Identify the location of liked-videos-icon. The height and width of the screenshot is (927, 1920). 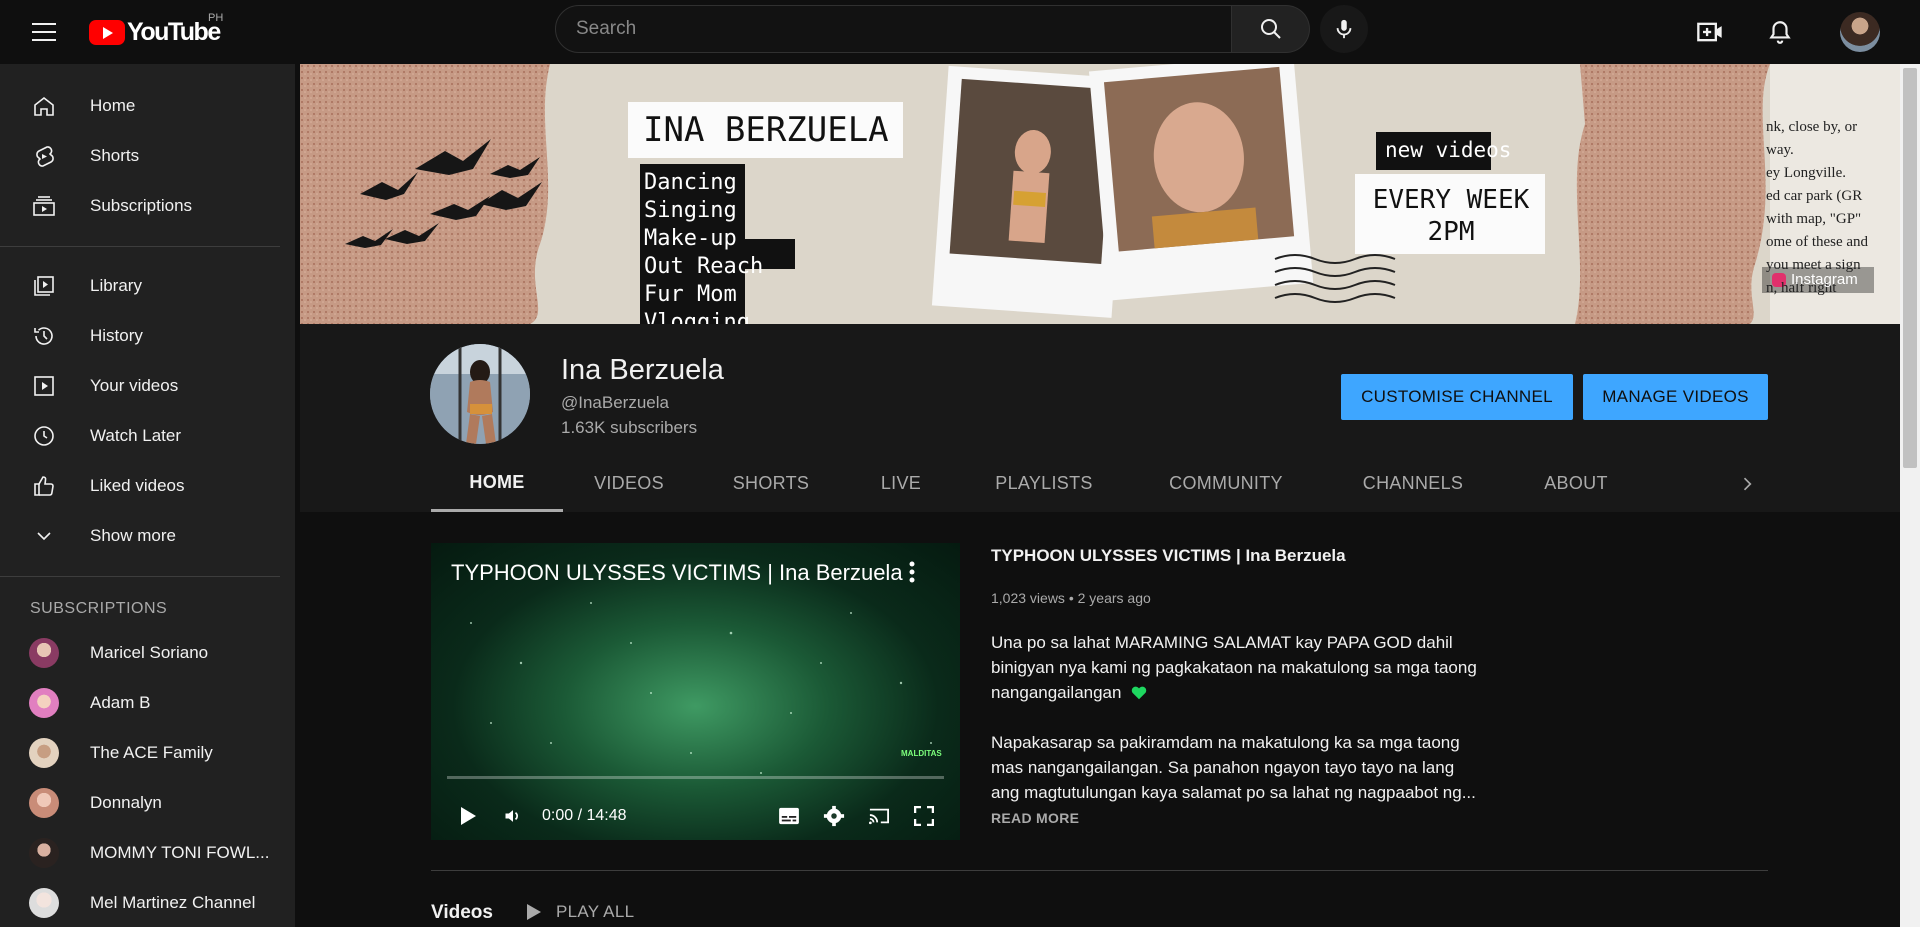
(44, 486).